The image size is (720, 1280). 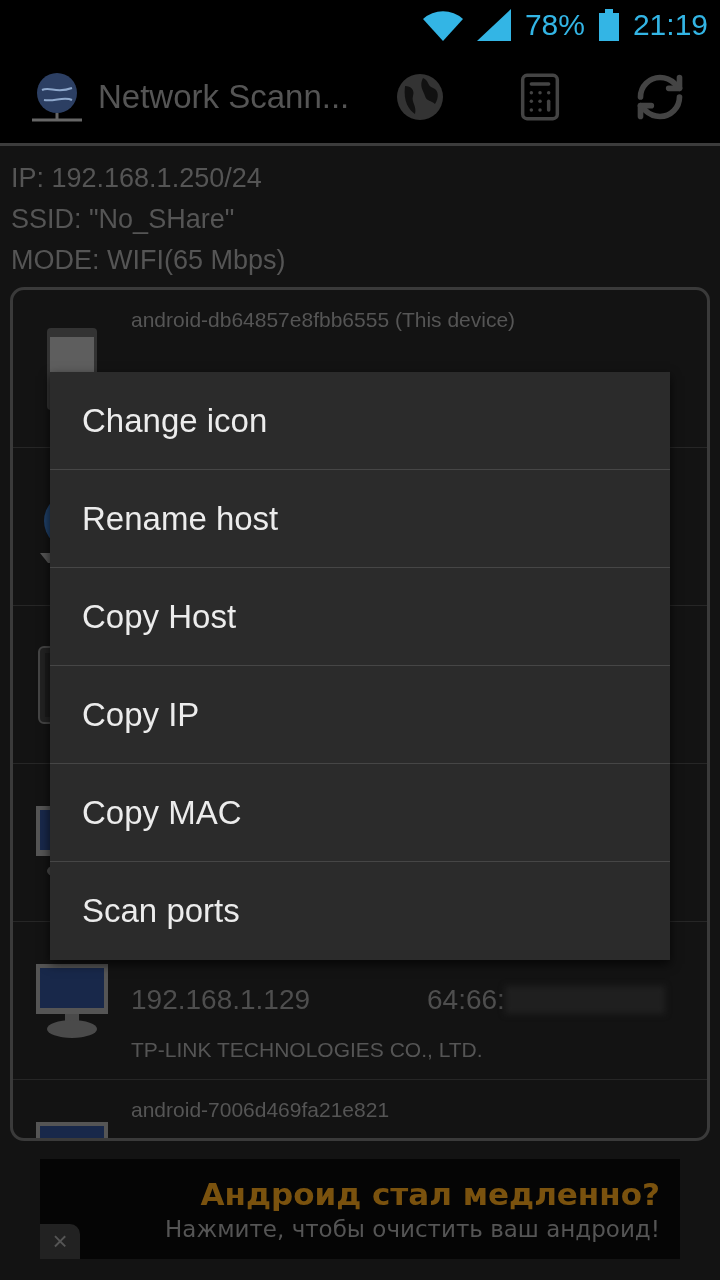 What do you see at coordinates (670, 25) in the screenshot?
I see `clock: 21:19` at bounding box center [670, 25].